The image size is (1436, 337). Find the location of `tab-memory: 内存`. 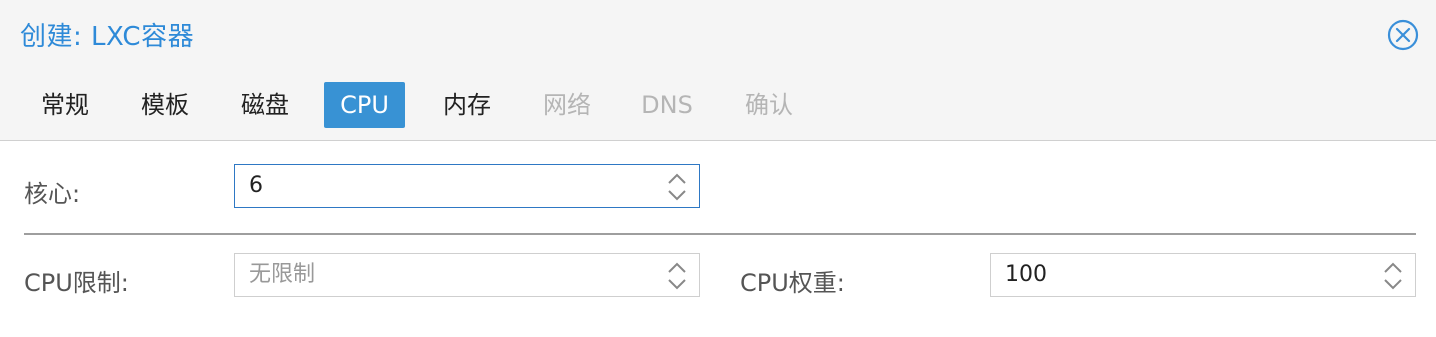

tab-memory: 内存 is located at coordinates (467, 105).